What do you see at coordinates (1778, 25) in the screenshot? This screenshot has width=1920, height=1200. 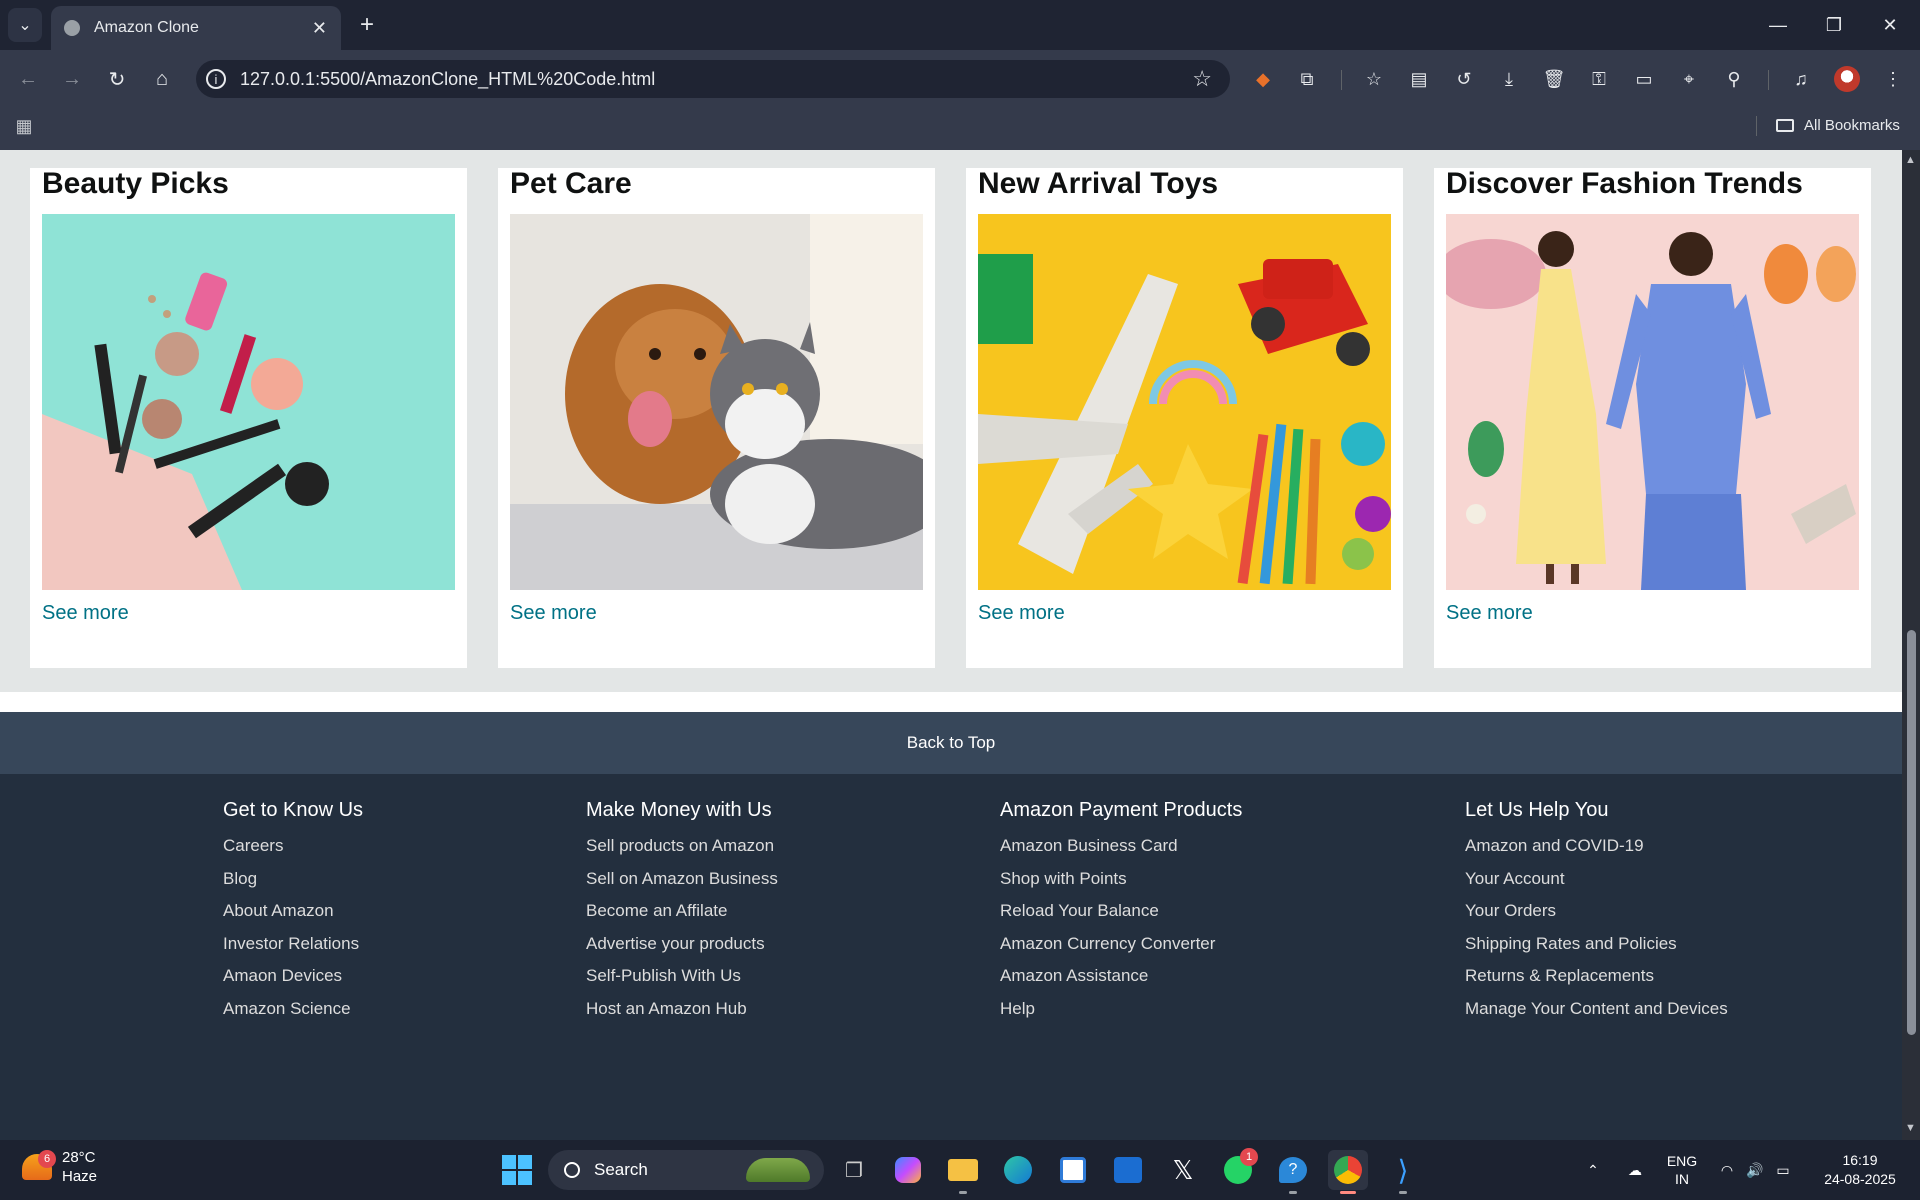 I see `minimize-button: —` at bounding box center [1778, 25].